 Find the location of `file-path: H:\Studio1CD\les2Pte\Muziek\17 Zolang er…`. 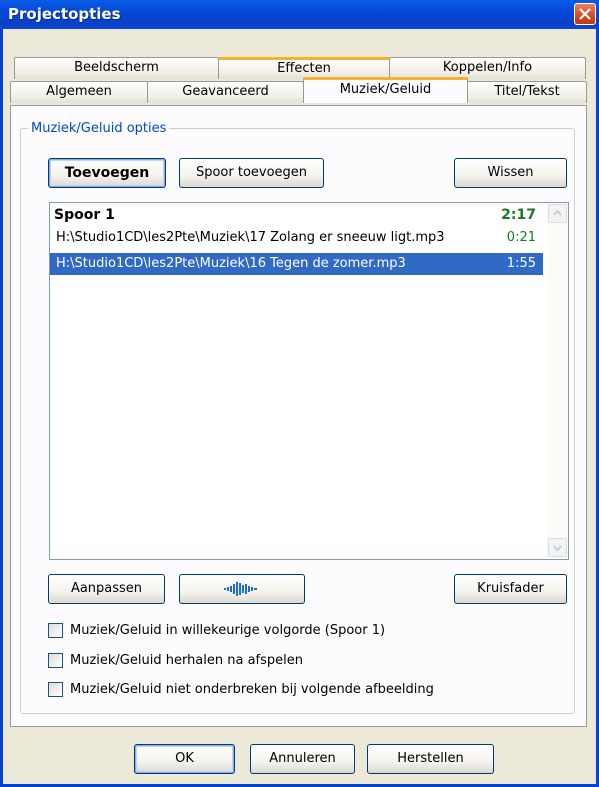

file-path: H:\Studio1CD\les2Pte\Muziek\17 Zolang er… is located at coordinates (250, 237).